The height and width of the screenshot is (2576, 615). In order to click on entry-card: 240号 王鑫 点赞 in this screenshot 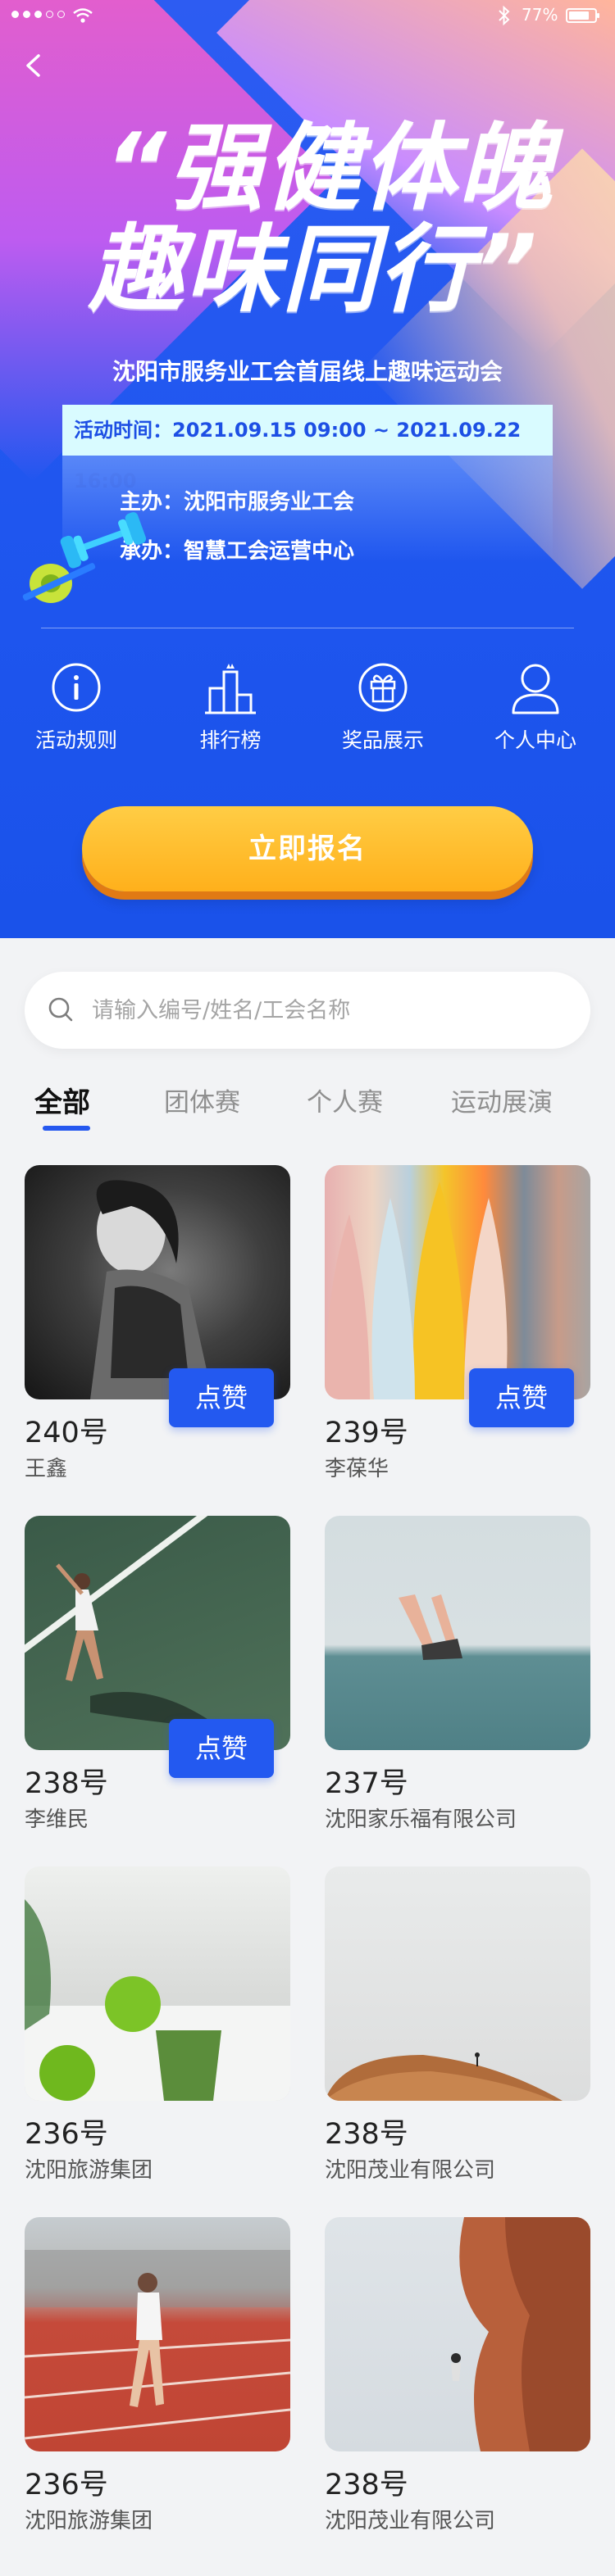, I will do `click(157, 1337)`.